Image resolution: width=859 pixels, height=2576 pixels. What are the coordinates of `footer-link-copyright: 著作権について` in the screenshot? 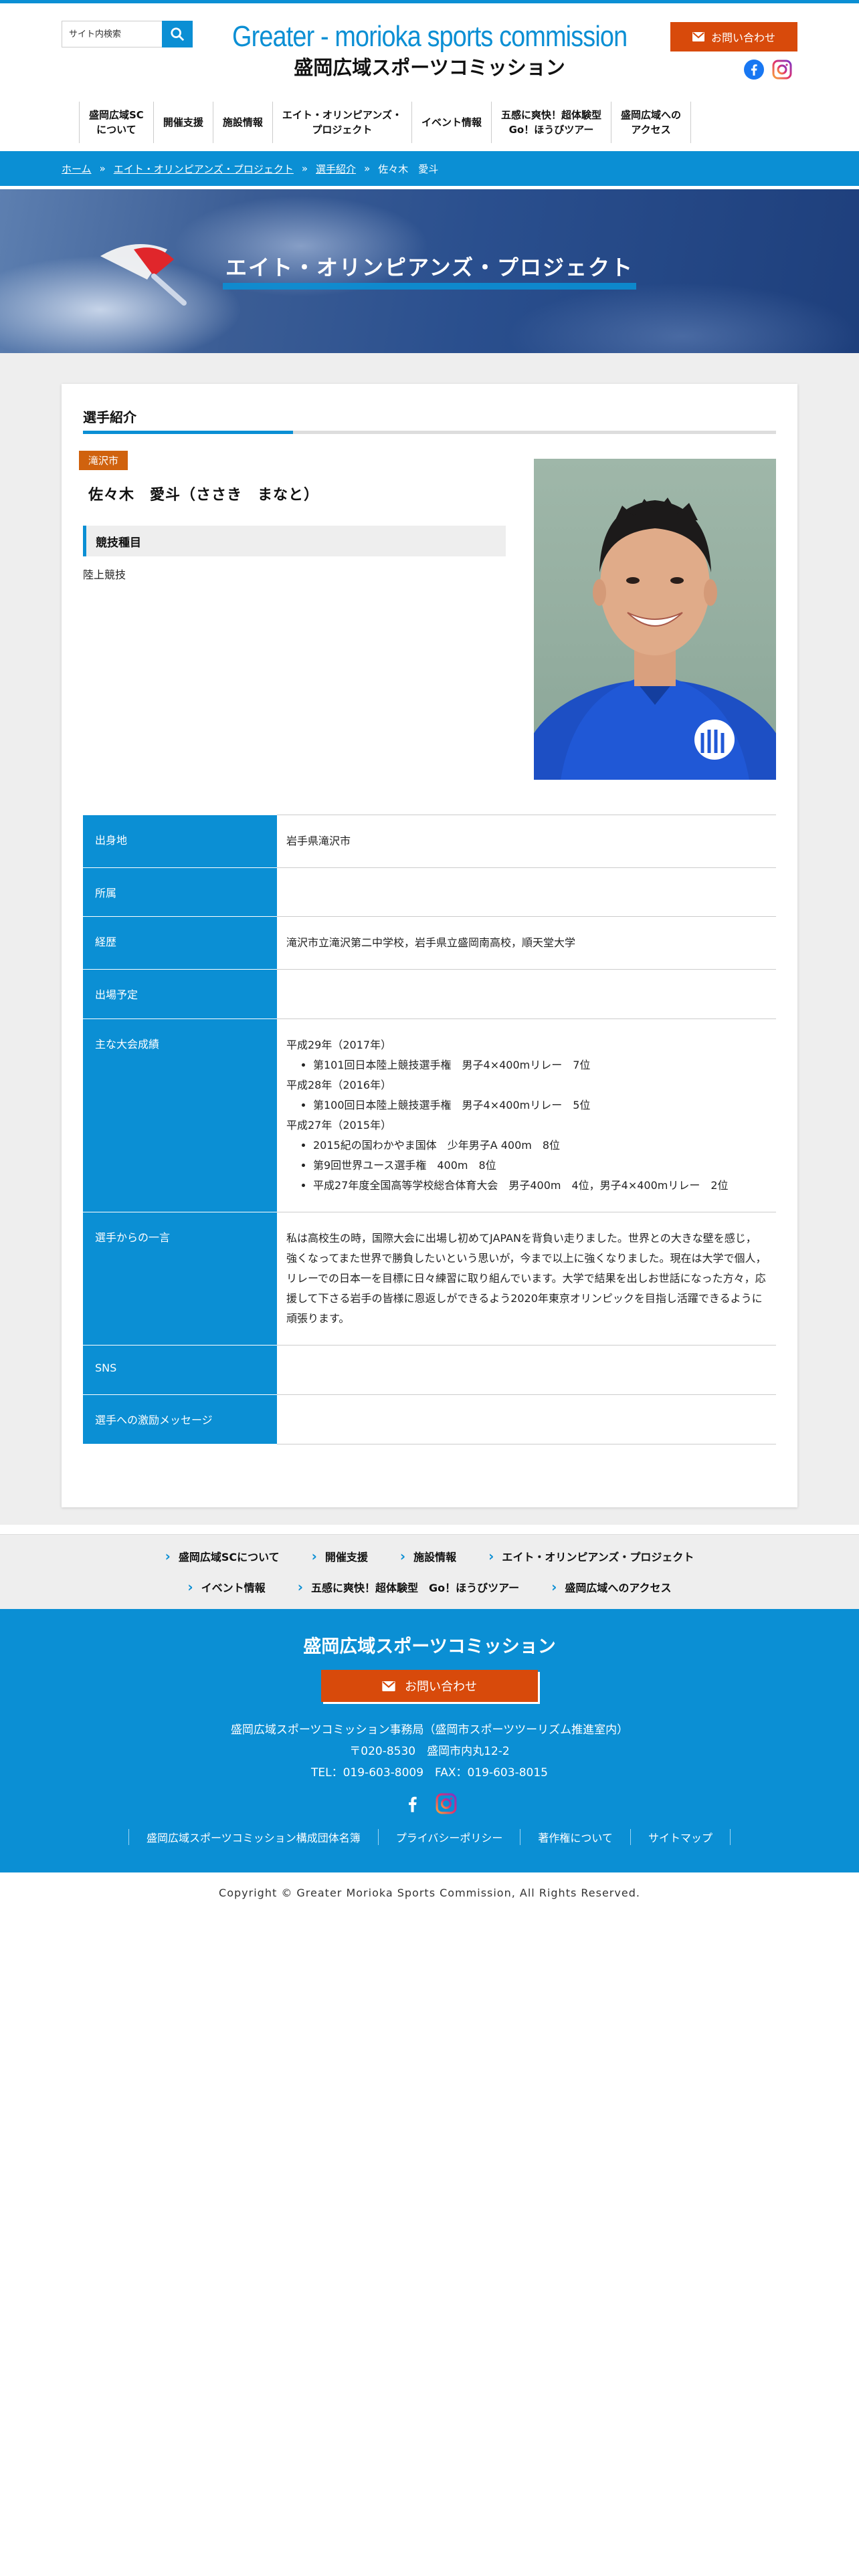 It's located at (575, 1837).